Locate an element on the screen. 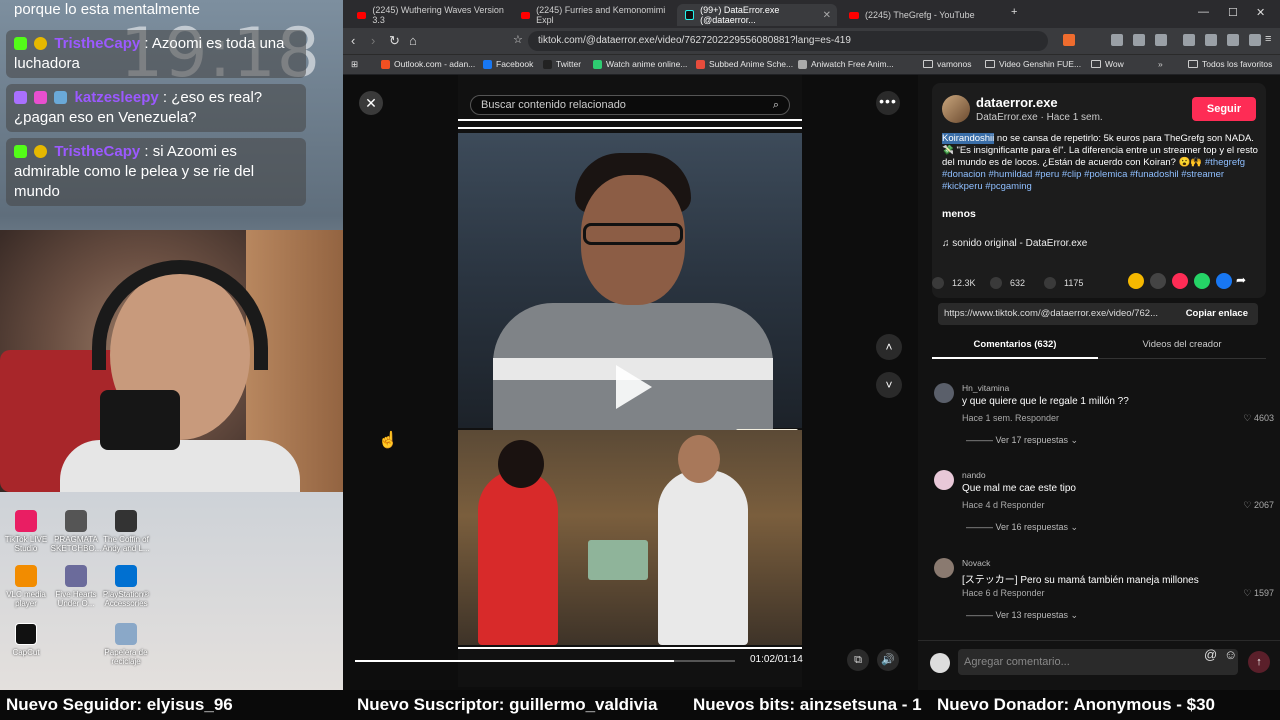 The image size is (1280, 720). view-replies-button: ——— Ver 16 respuestas ⌄ is located at coordinates (1022, 527).